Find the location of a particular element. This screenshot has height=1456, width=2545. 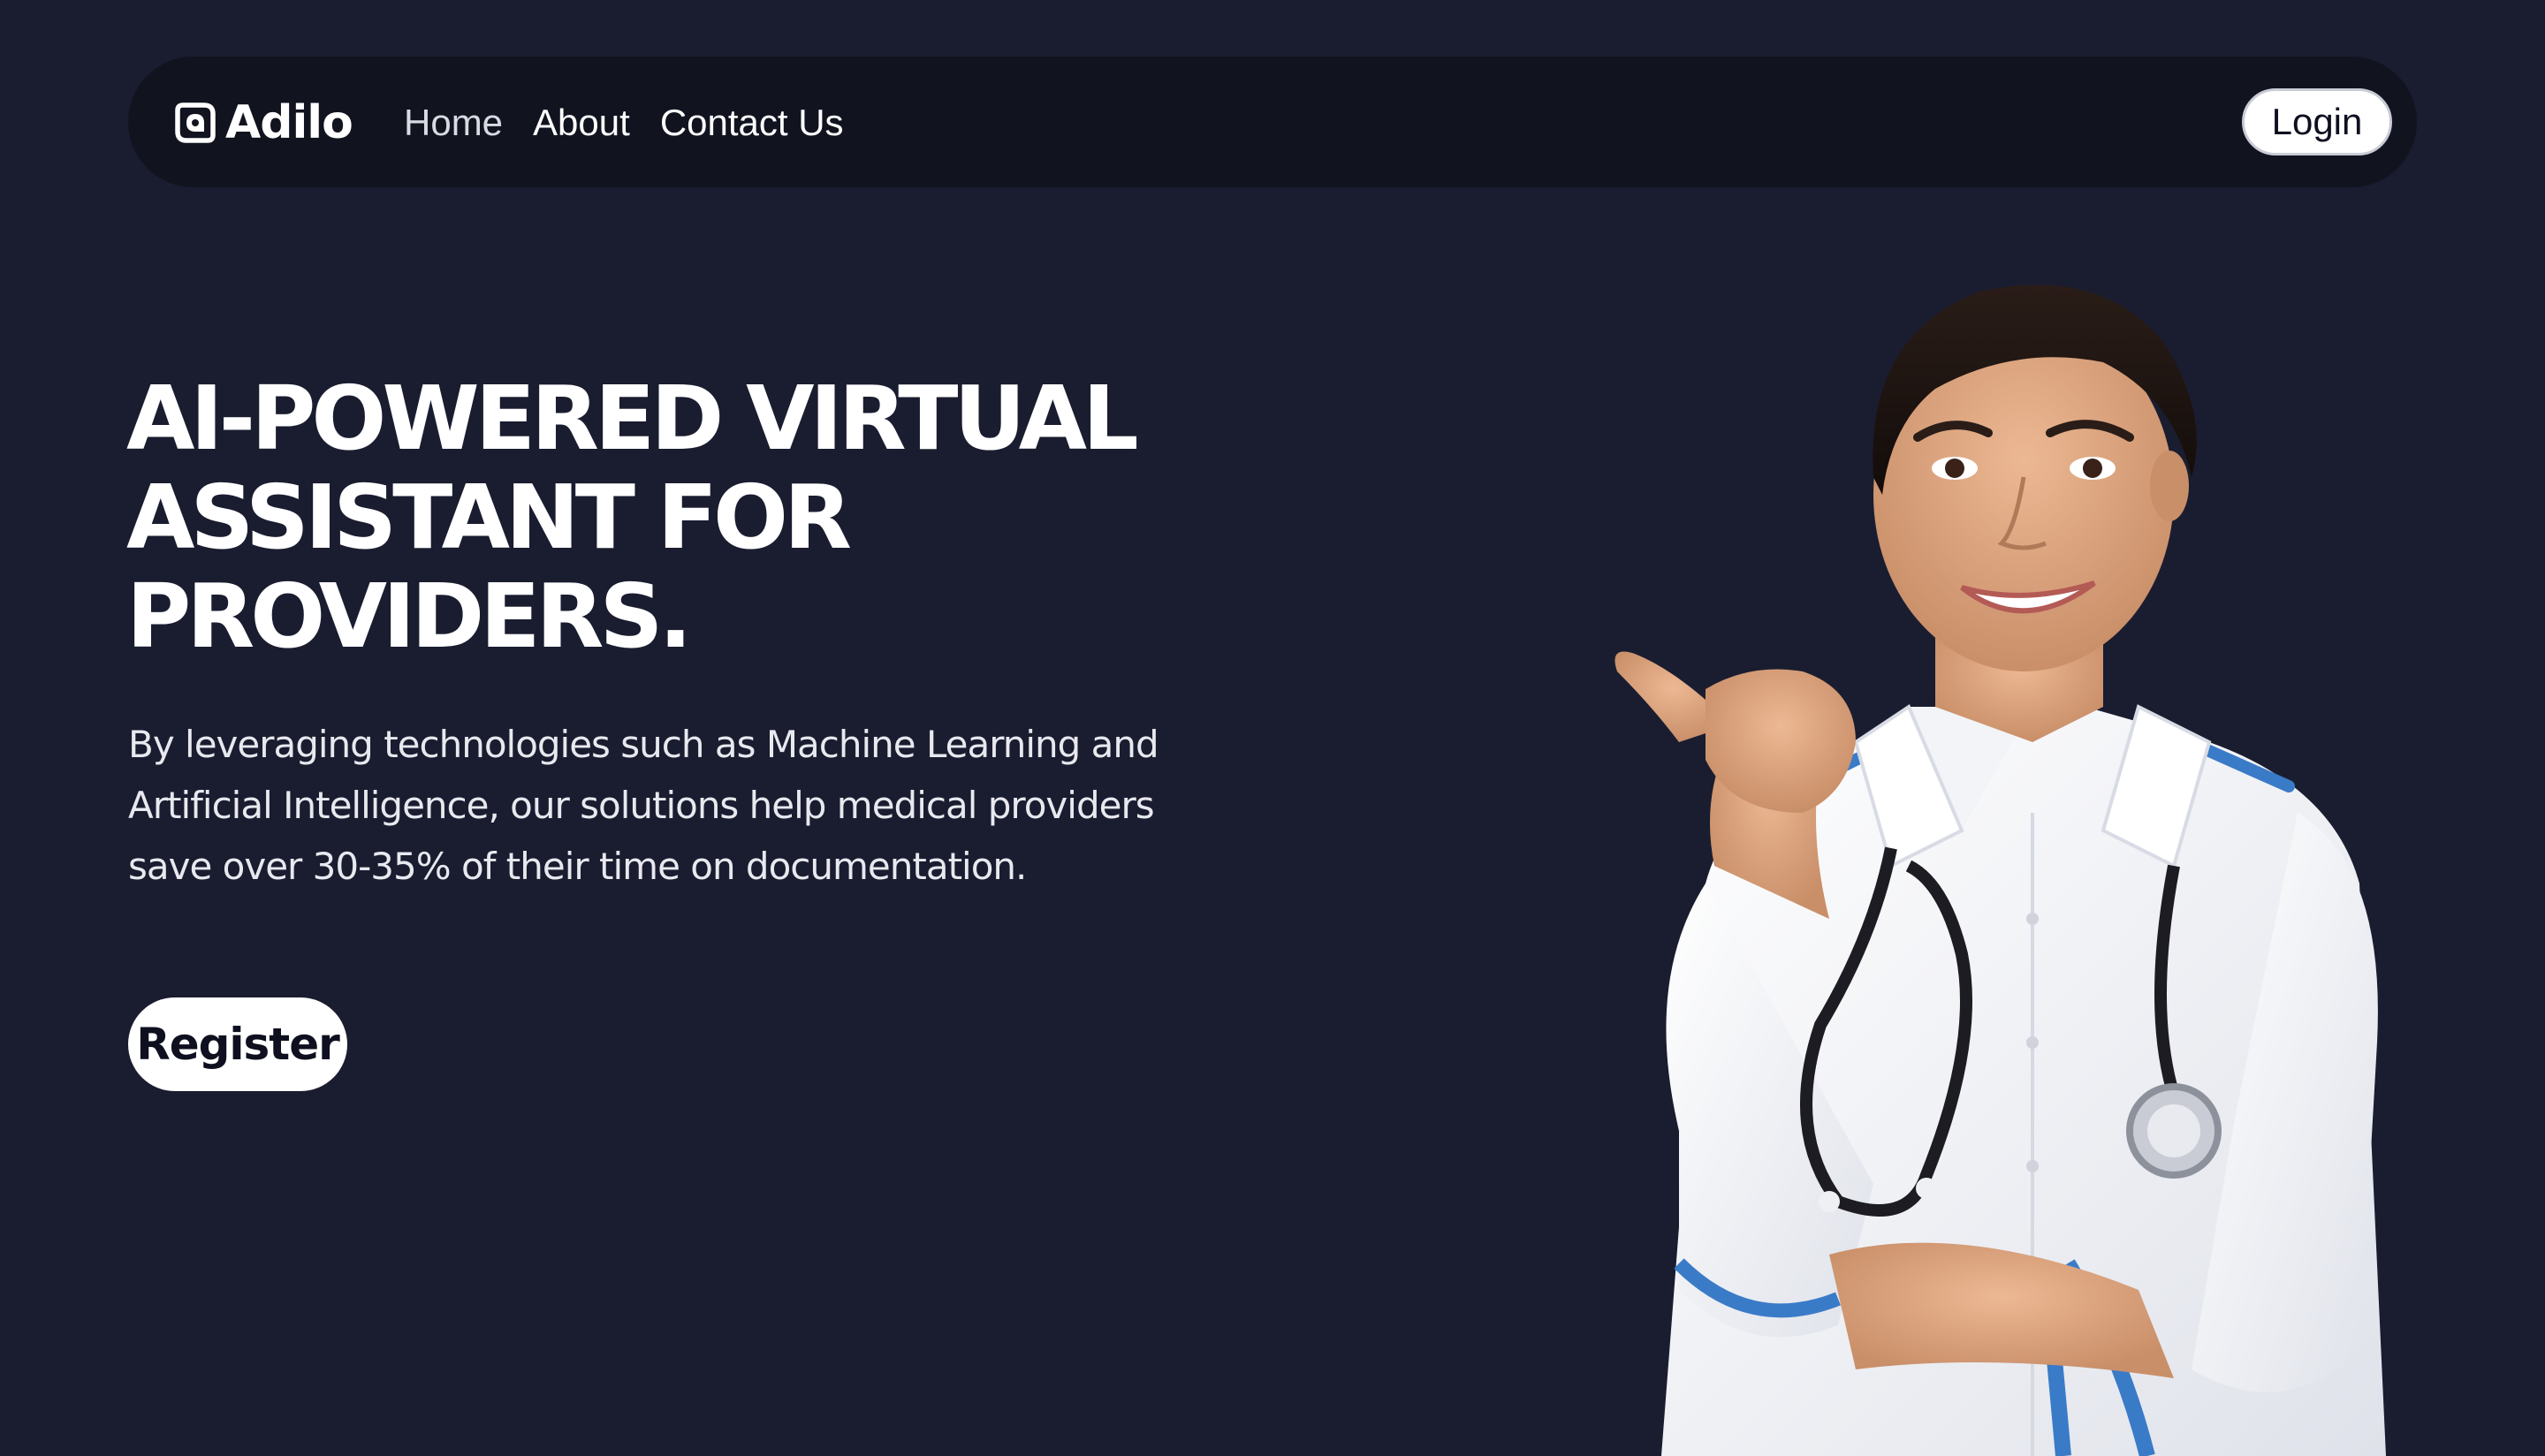

brand-name: Adilo is located at coordinates (289, 123).